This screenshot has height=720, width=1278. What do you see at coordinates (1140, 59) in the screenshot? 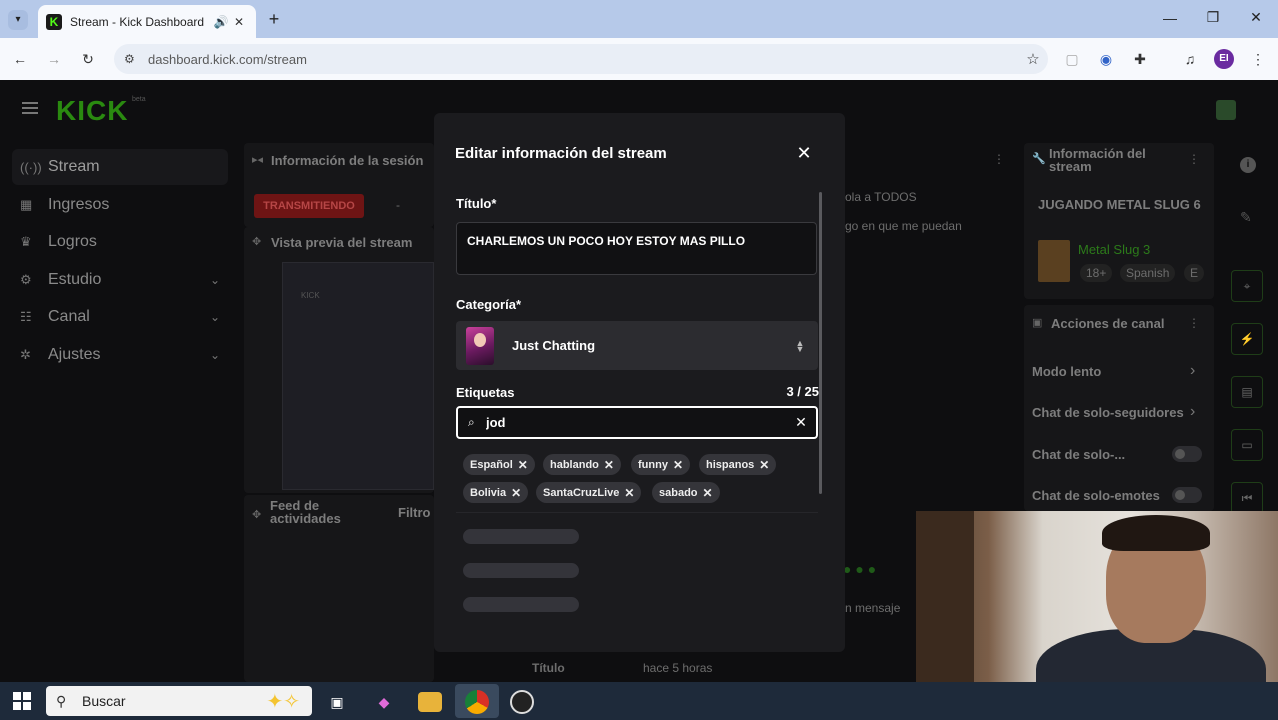
I see `extensions-puzzle-icon: ✚` at bounding box center [1140, 59].